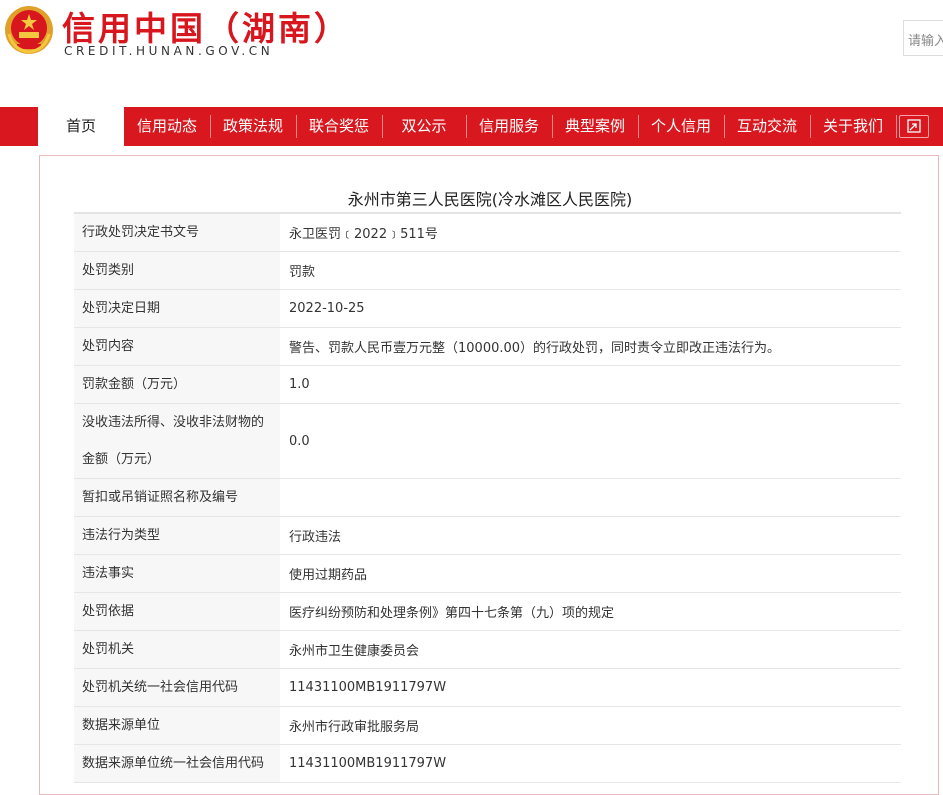 The image size is (943, 795). I want to click on table-row: 违法行为类型 行政违法, so click(487, 536).